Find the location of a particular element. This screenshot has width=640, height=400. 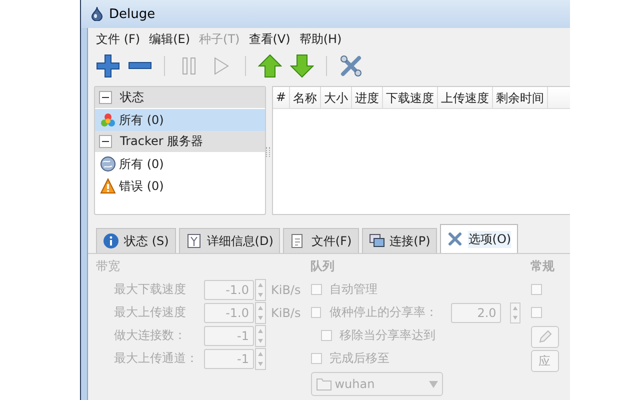

column-header: 上传速度 is located at coordinates (466, 97).